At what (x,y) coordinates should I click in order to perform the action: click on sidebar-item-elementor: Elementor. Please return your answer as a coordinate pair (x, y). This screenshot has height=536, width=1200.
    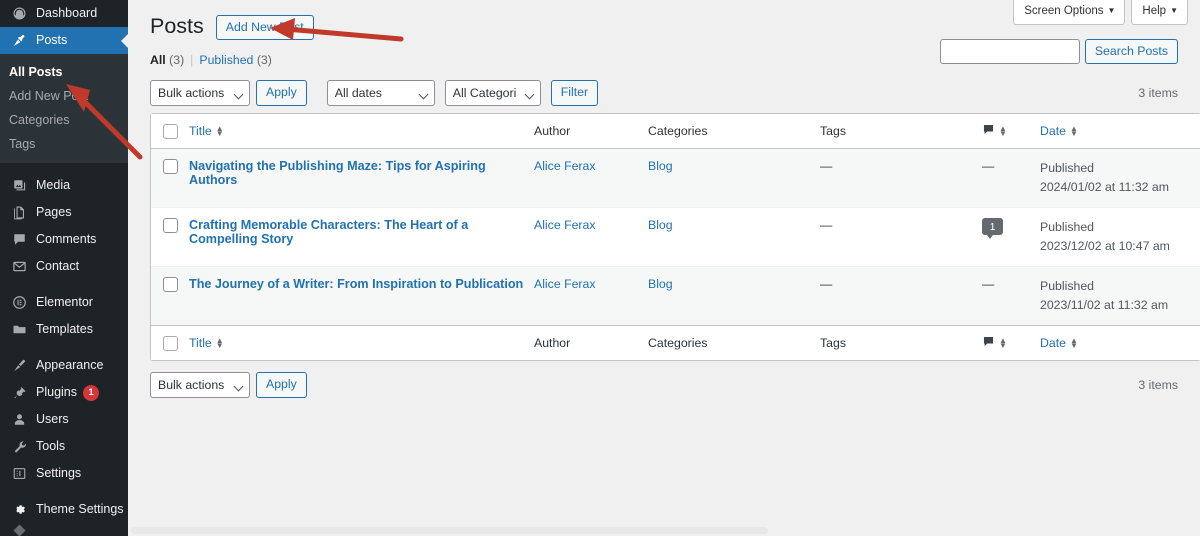
    Looking at the image, I should click on (64, 302).